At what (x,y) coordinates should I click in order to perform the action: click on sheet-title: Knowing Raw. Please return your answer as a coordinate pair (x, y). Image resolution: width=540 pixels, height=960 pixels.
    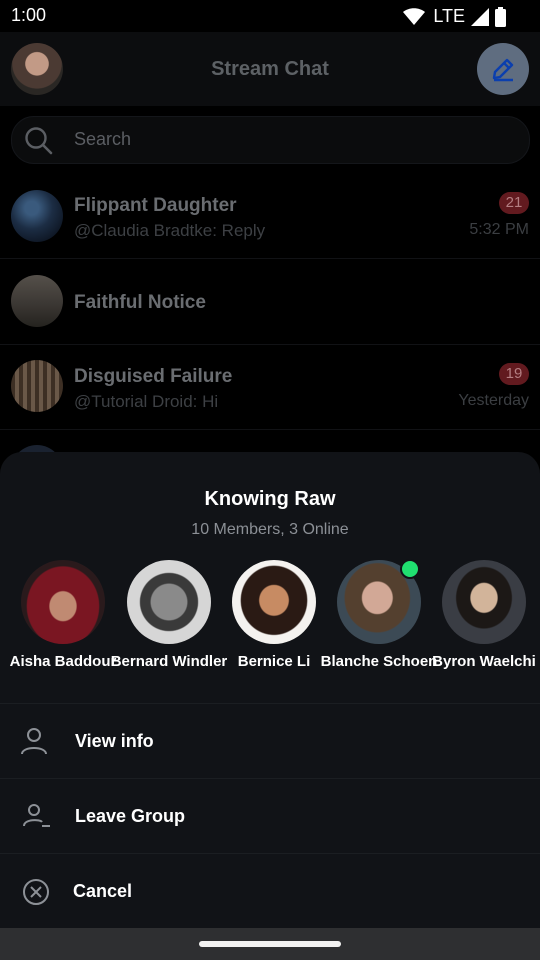
    Looking at the image, I should click on (270, 499).